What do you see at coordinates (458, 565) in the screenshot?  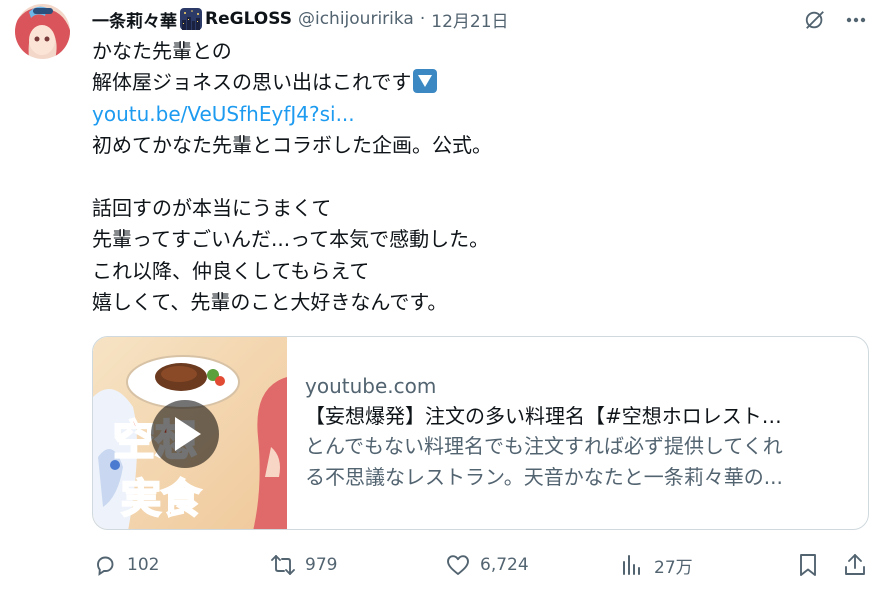 I see `like-icon` at bounding box center [458, 565].